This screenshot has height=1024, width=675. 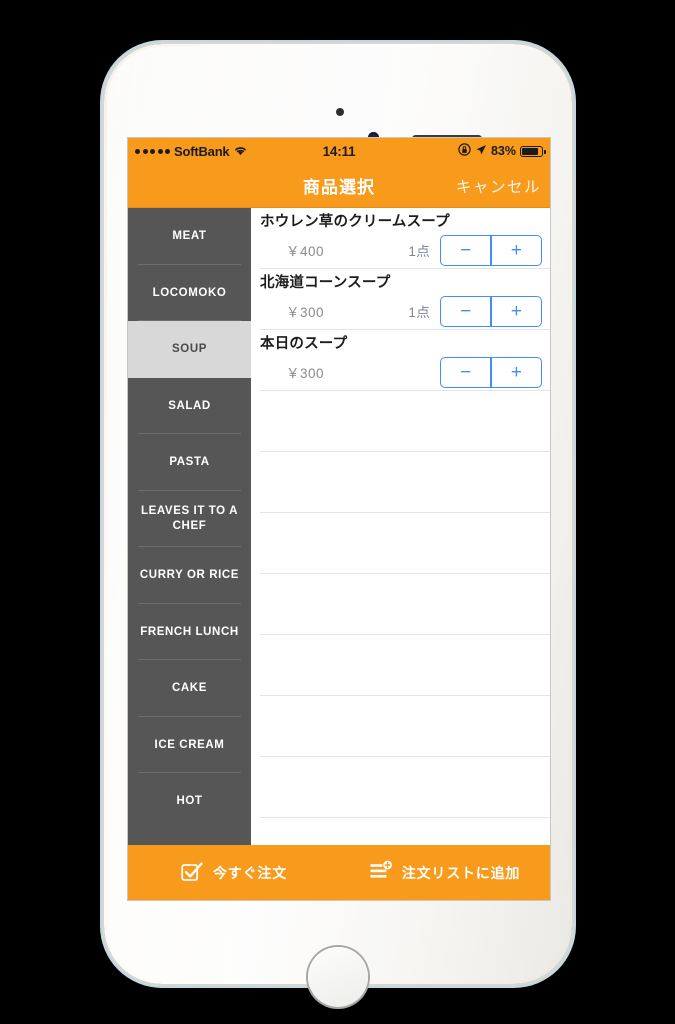 I want to click on add-to-order-list-label: 注文リストに追加, so click(x=461, y=873).